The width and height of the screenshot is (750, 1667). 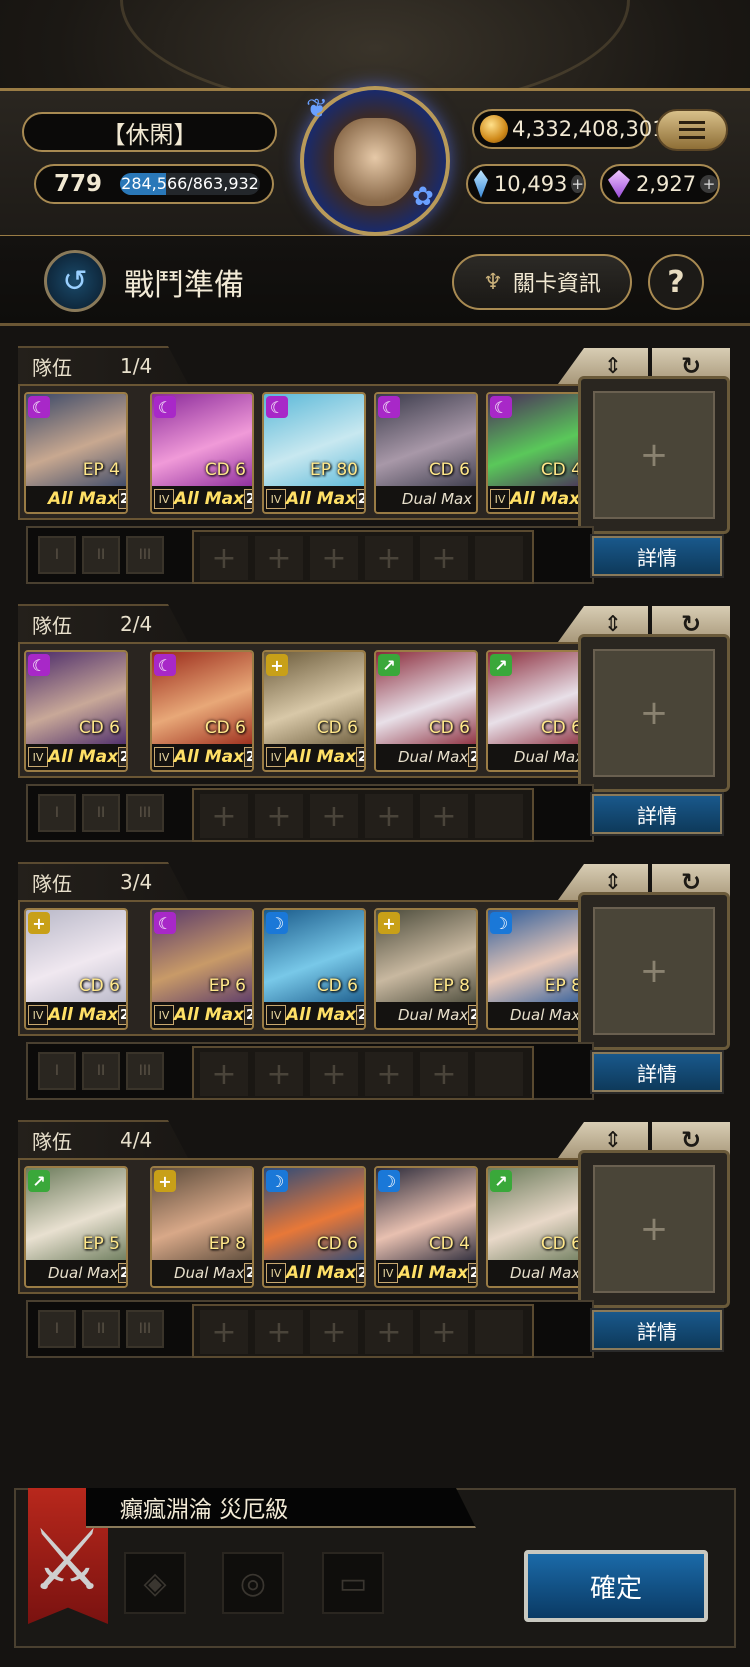 I want to click on character-card: ☾ CD 6 Dual Max, so click(x=426, y=453).